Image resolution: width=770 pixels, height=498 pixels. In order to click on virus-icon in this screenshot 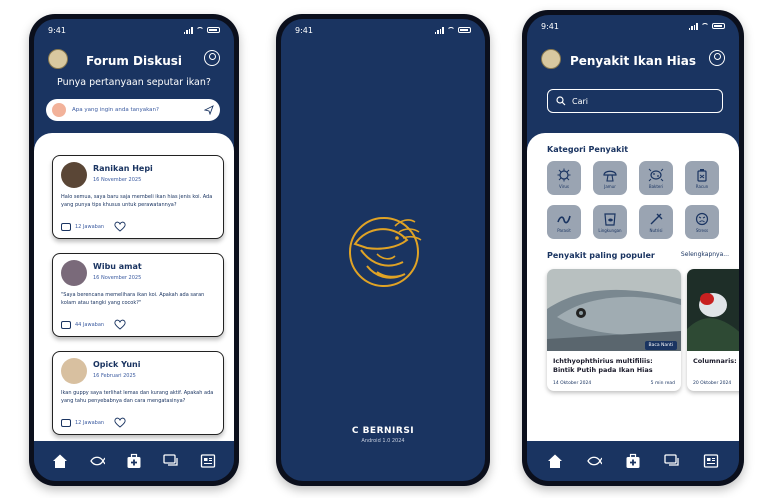, I will do `click(564, 174)`.